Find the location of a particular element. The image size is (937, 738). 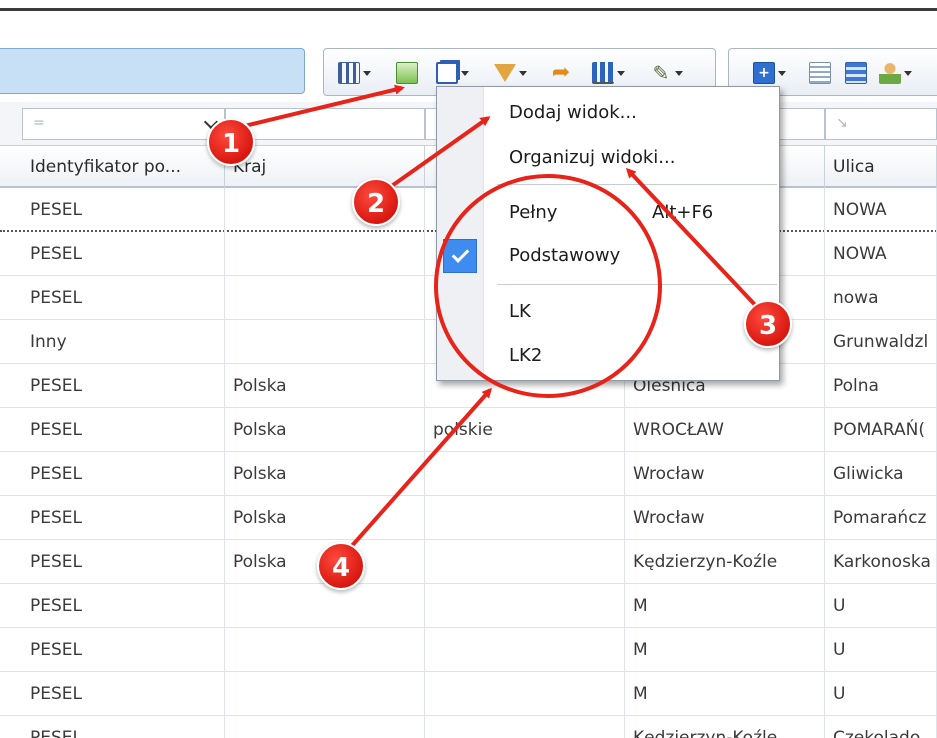

add-button: + is located at coordinates (769, 73).